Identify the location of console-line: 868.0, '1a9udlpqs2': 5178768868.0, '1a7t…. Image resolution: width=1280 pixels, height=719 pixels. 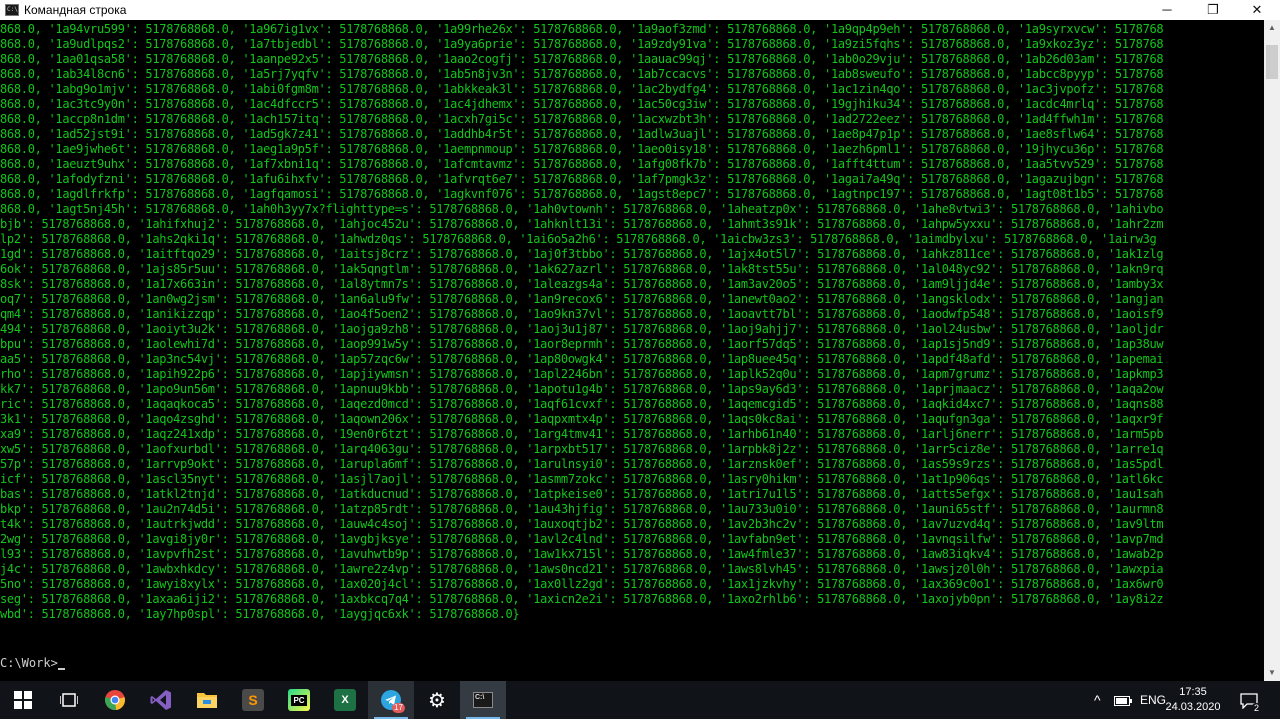
(582, 44).